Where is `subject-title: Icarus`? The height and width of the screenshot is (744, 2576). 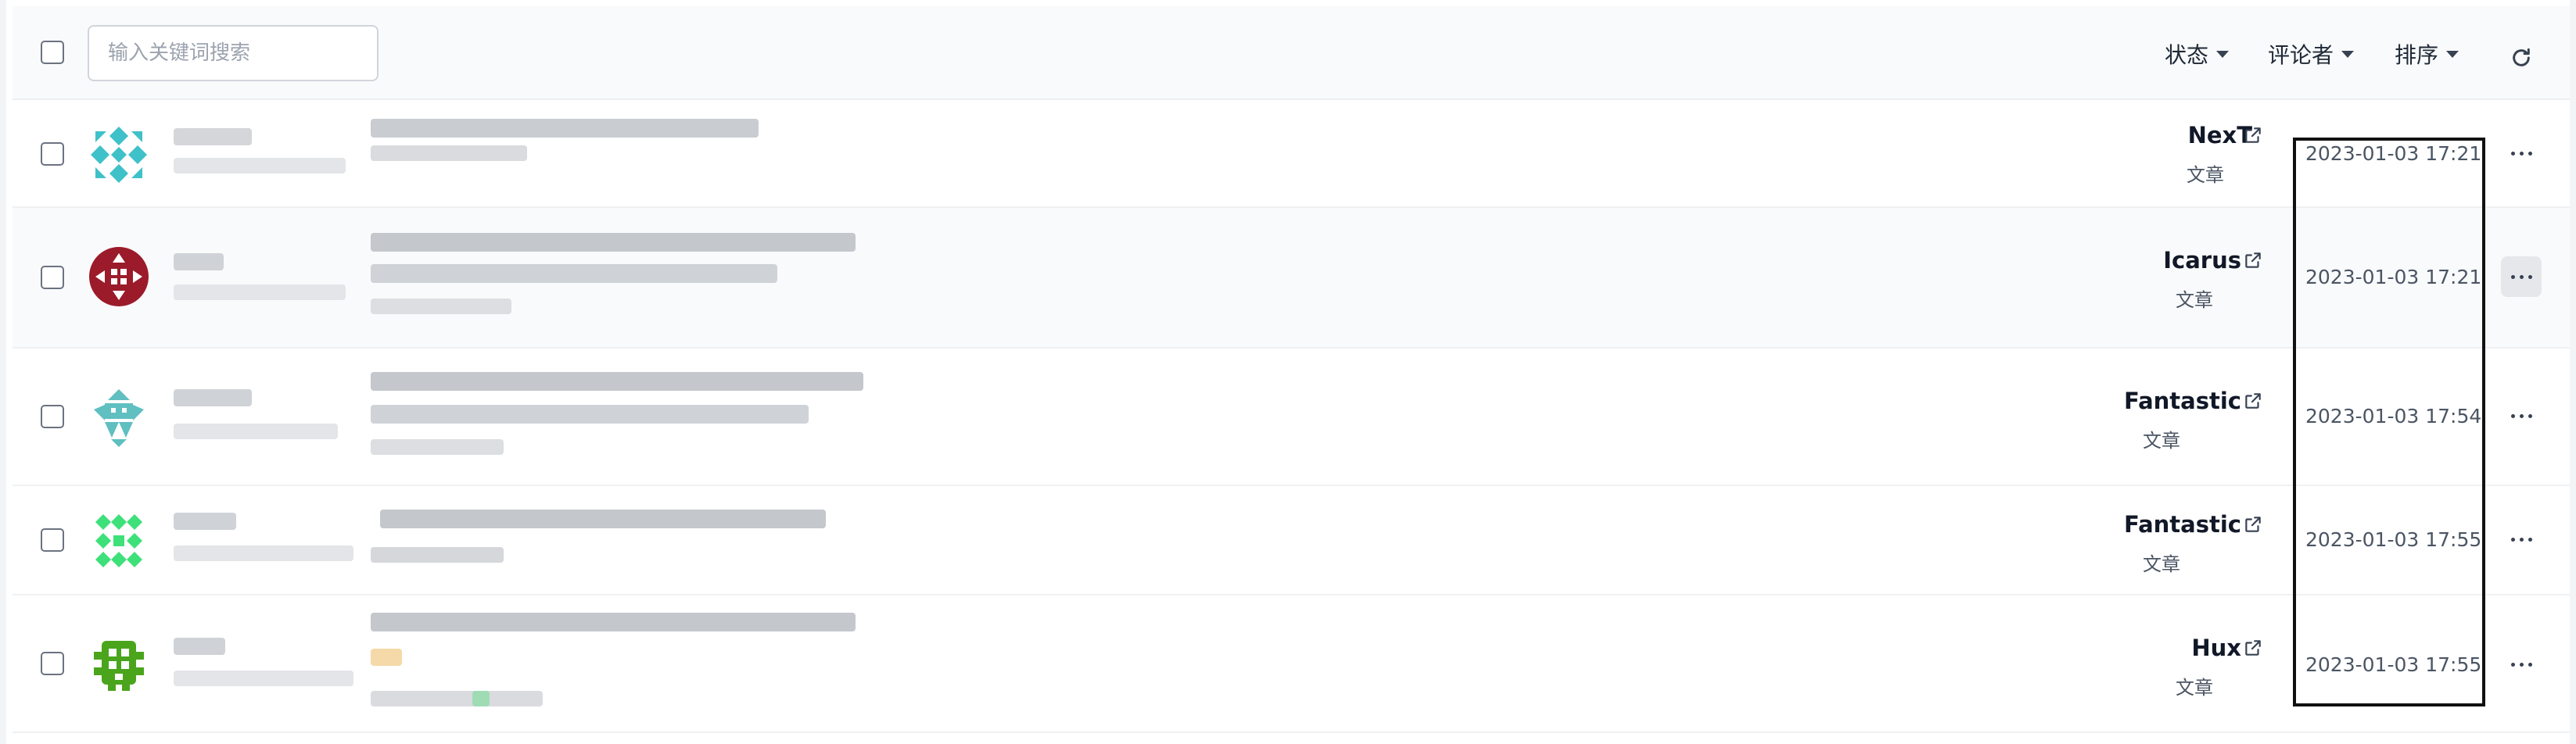
subject-title: Icarus is located at coordinates (2202, 260).